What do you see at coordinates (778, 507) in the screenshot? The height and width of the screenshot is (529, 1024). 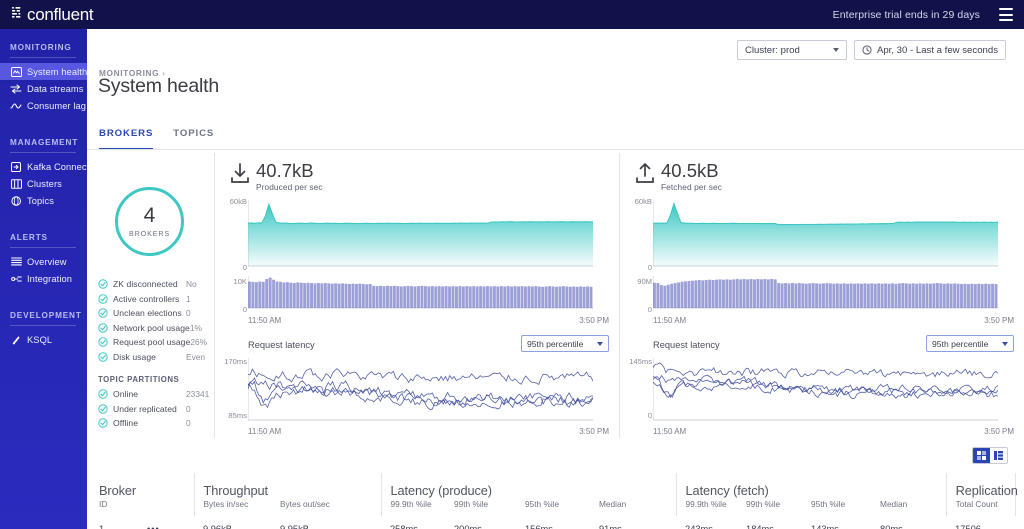 I see `col-f-99: 99th %ile` at bounding box center [778, 507].